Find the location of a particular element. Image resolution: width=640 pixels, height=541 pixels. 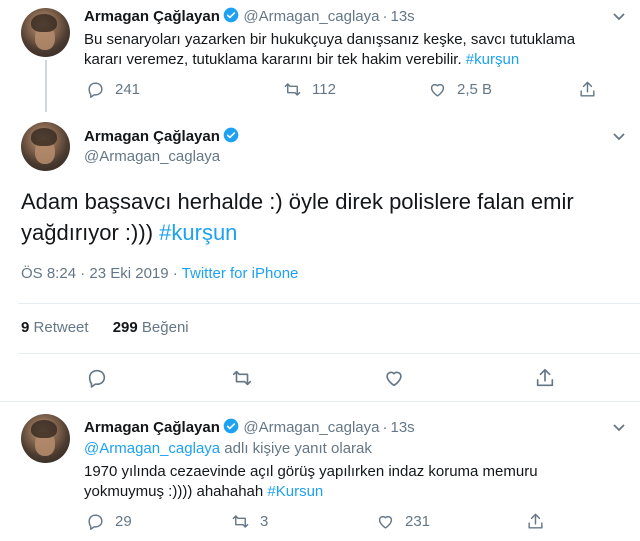

retweet-stat-count: 9 is located at coordinates (25, 327).